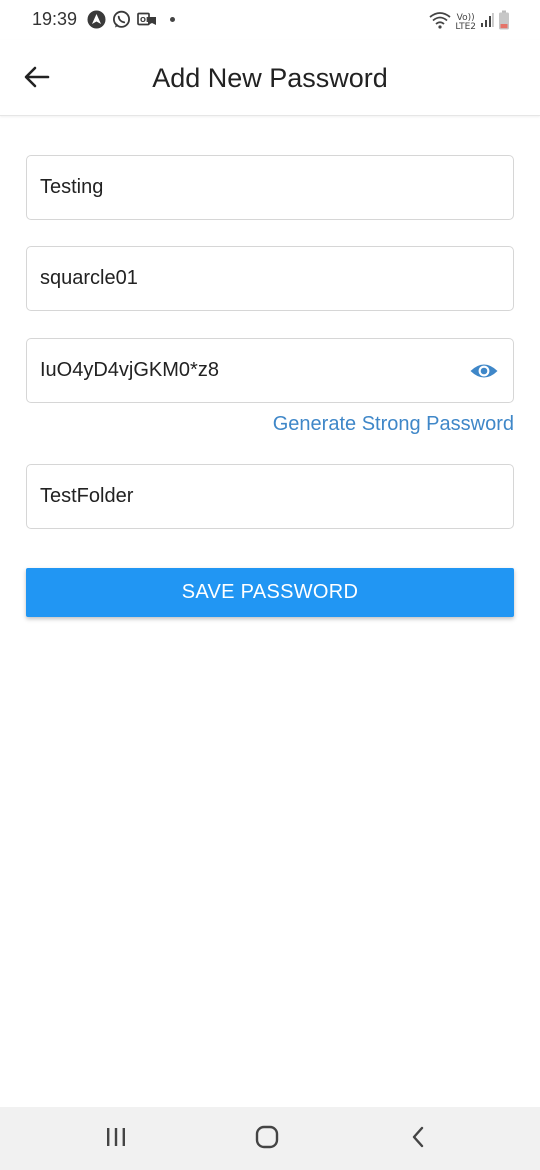  I want to click on status-time: 19:39, so click(55, 19).